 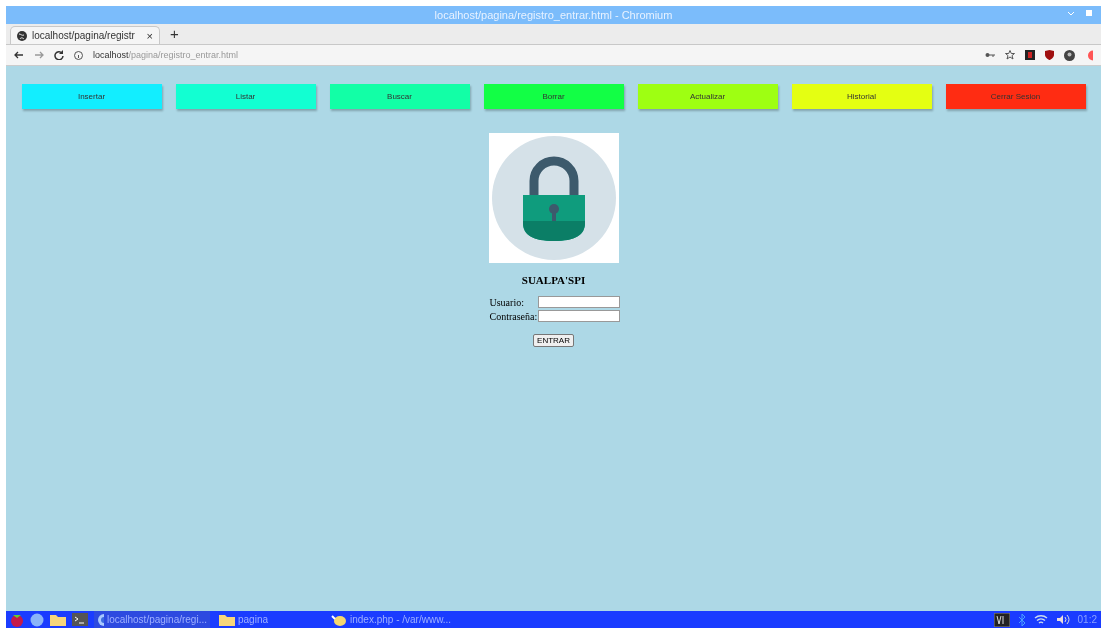 I want to click on key-icon, so click(x=990, y=55).